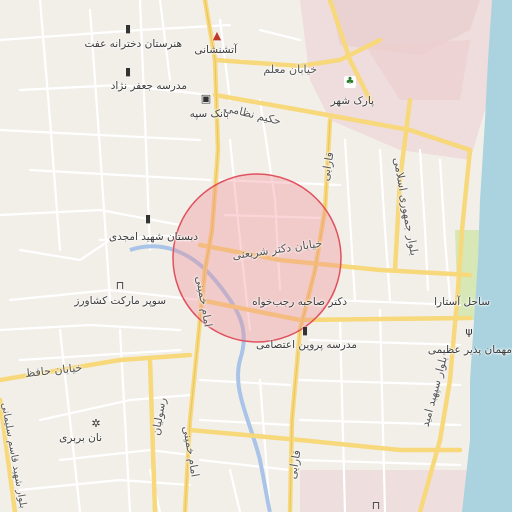 The height and width of the screenshot is (512, 512). I want to click on label-parvin-etesami-school: مدرسه پروین اعتصامی, so click(306, 345).